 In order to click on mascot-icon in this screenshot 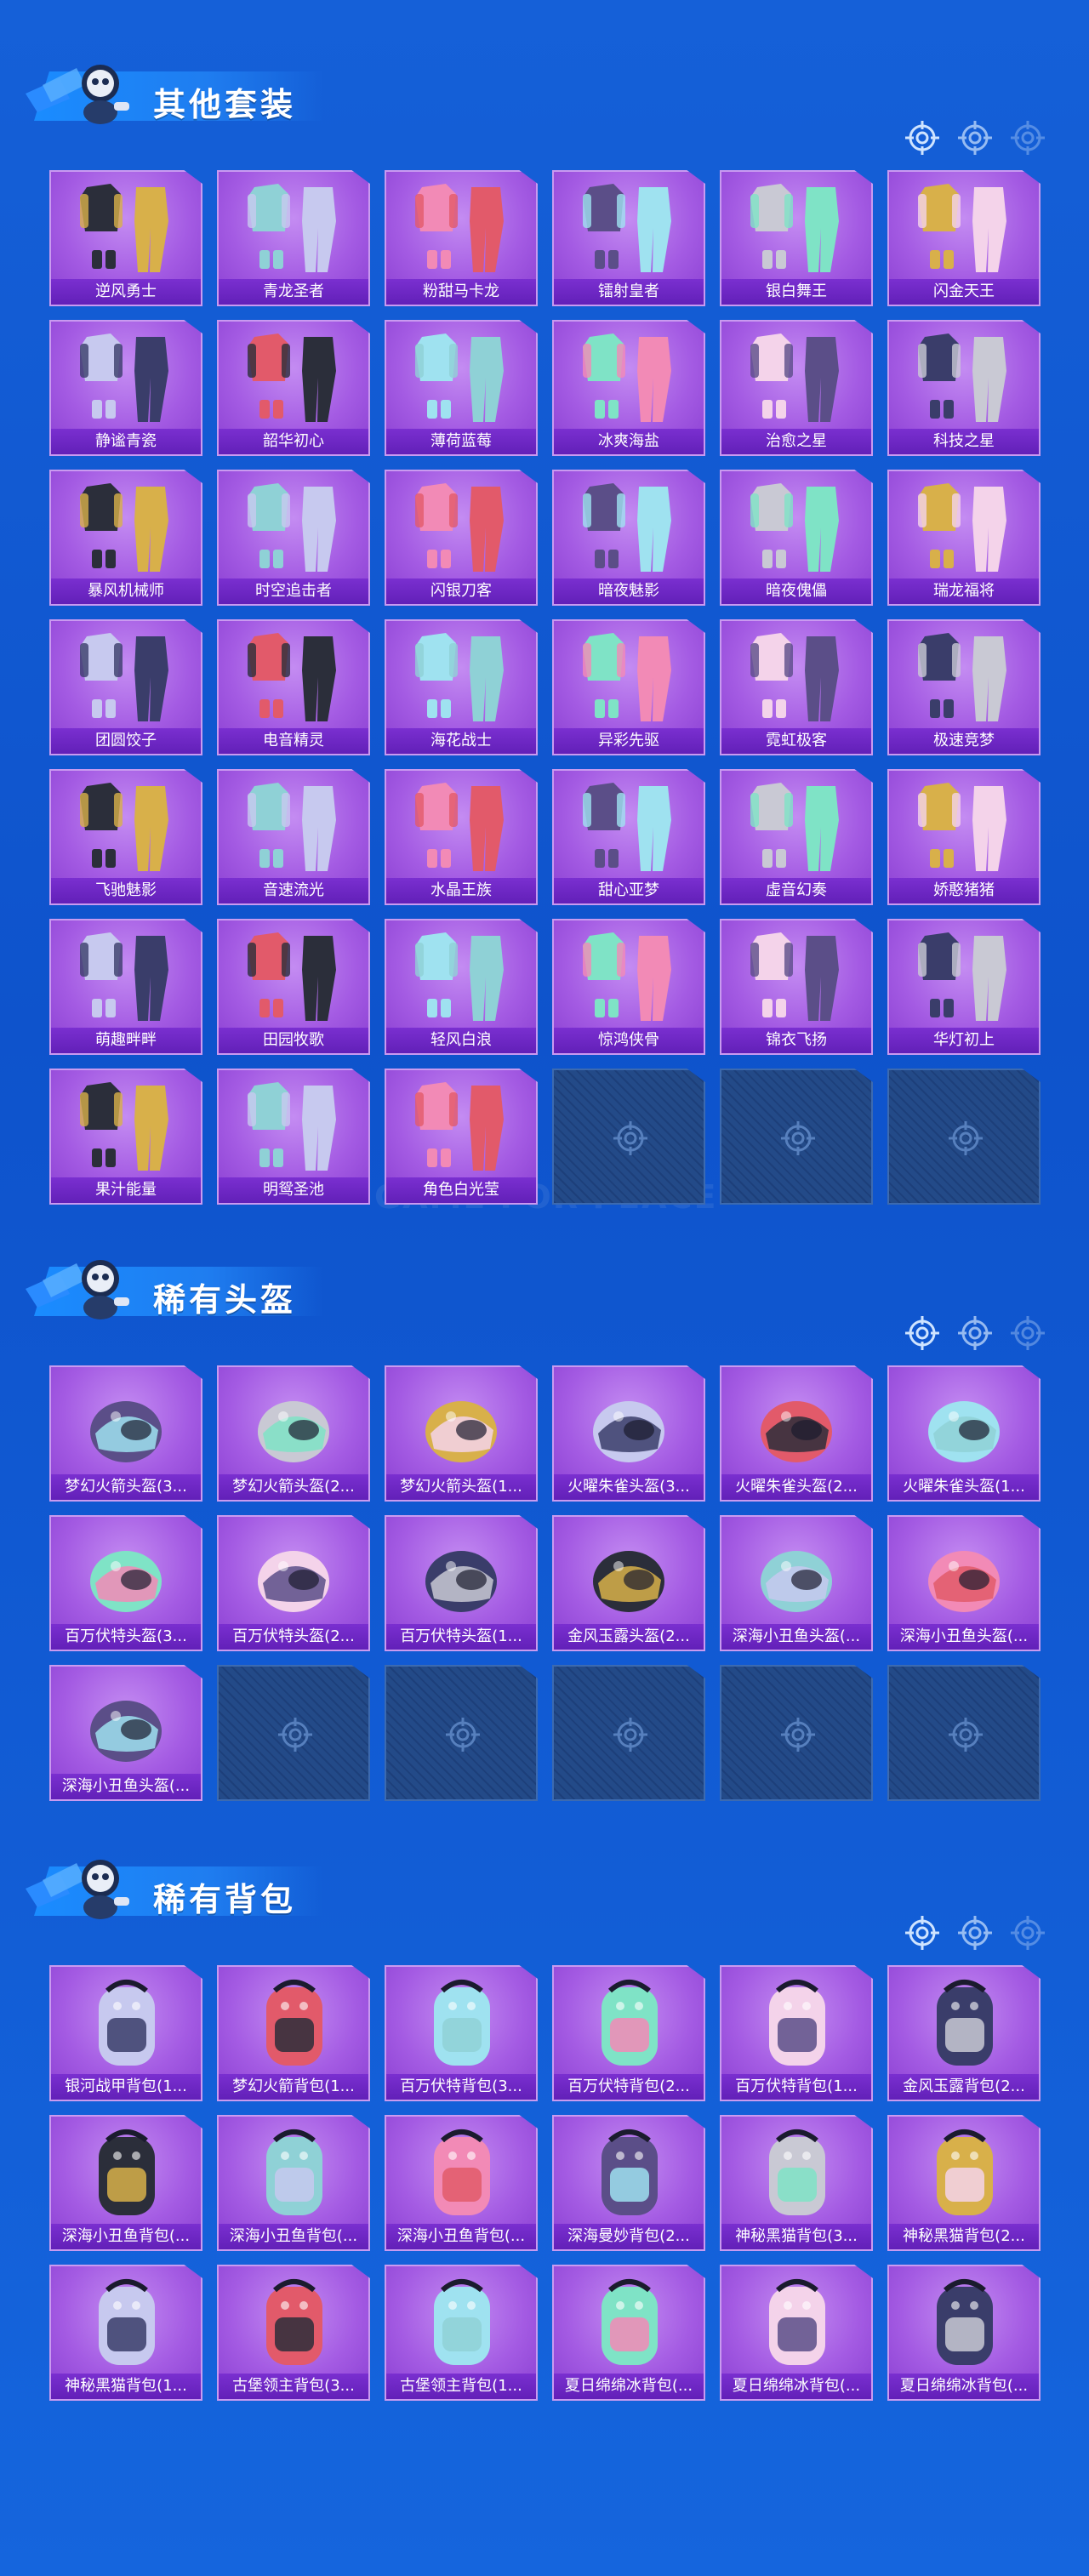, I will do `click(77, 1889)`.